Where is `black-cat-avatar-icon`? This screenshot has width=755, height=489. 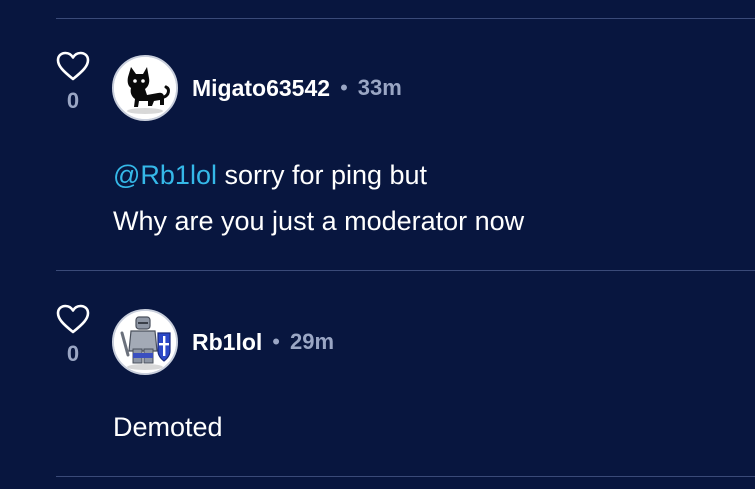
black-cat-avatar-icon is located at coordinates (145, 88).